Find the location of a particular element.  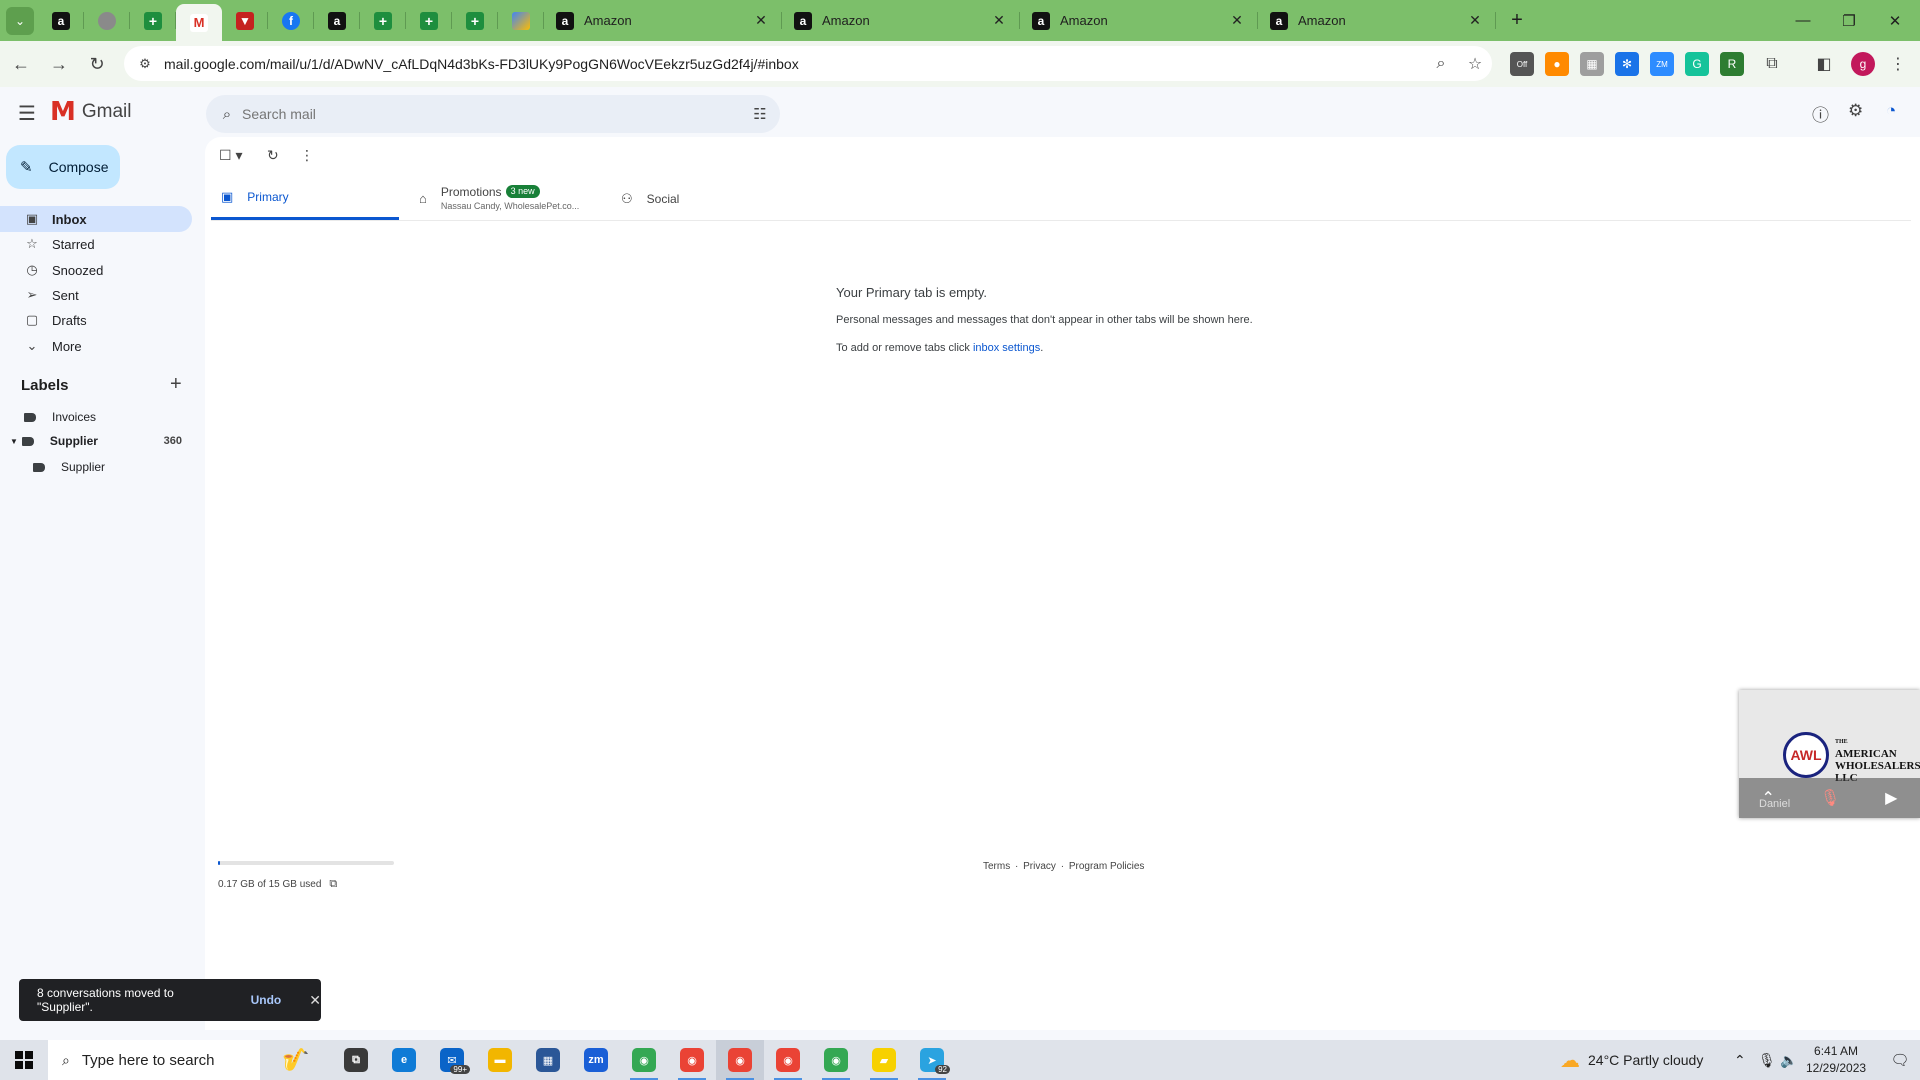

browser-menu-icon: ⋮ is located at coordinates (1898, 64).